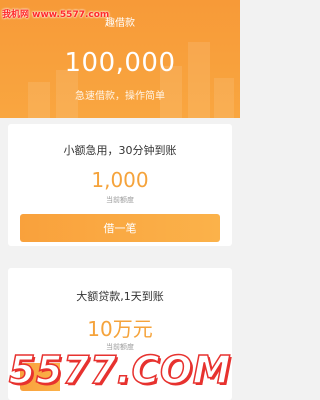  Describe the element at coordinates (120, 296) in the screenshot. I see `card-title: 大额贷款,1天到账` at that location.